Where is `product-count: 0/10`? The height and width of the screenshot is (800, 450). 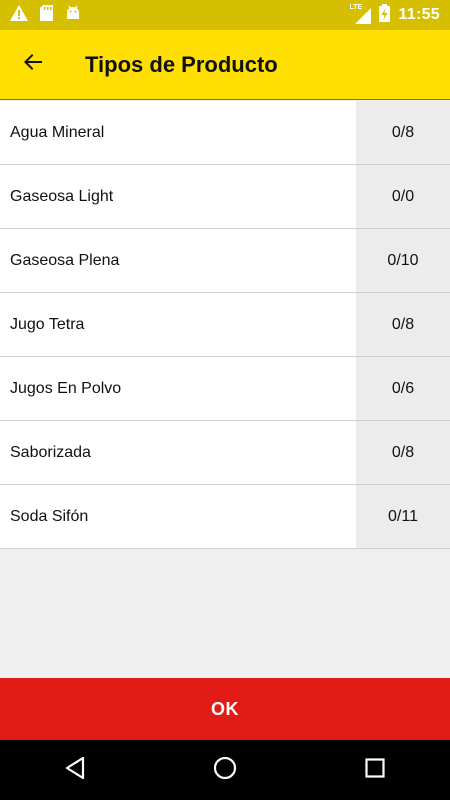
product-count: 0/10 is located at coordinates (403, 260).